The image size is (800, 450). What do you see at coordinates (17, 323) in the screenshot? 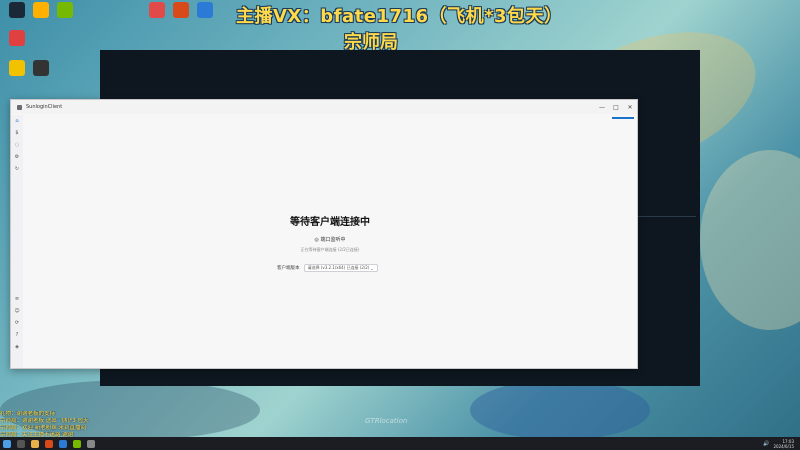
I see `sync-icon: ⟳` at bounding box center [17, 323].